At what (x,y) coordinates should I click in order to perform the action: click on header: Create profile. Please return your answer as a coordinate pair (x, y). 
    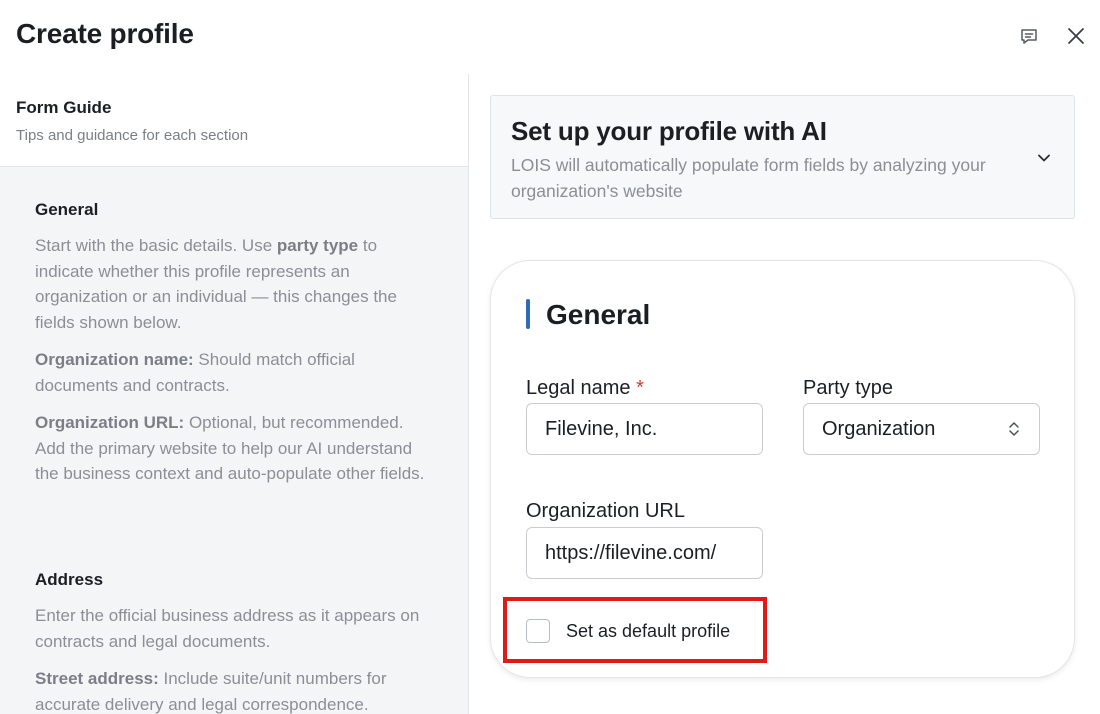
    Looking at the image, I should click on (550, 37).